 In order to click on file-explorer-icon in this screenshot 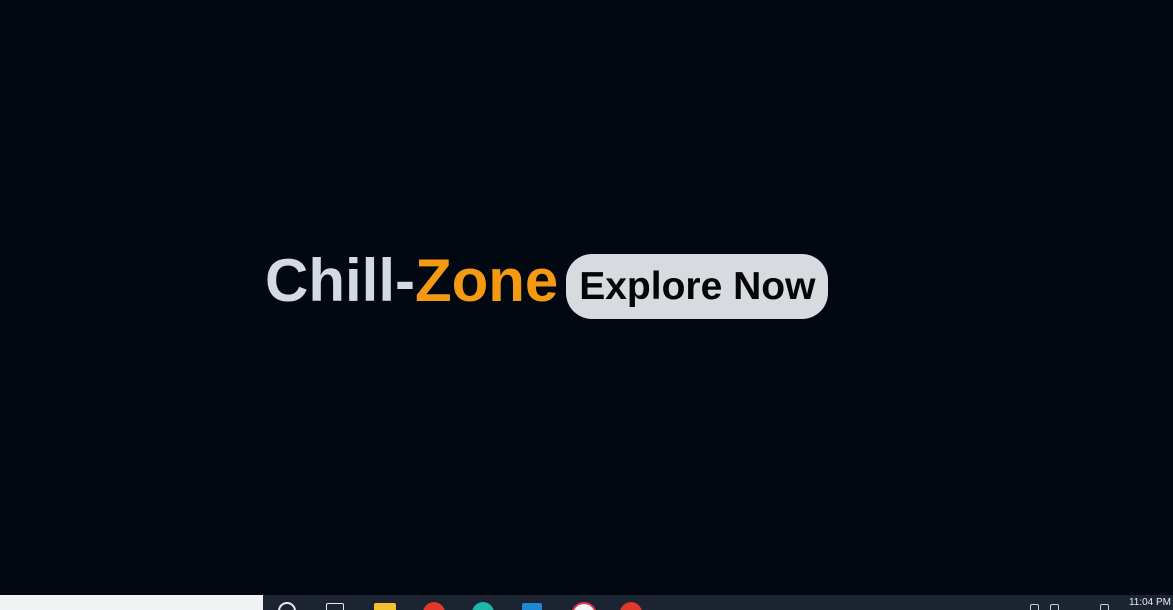, I will do `click(385, 606)`.